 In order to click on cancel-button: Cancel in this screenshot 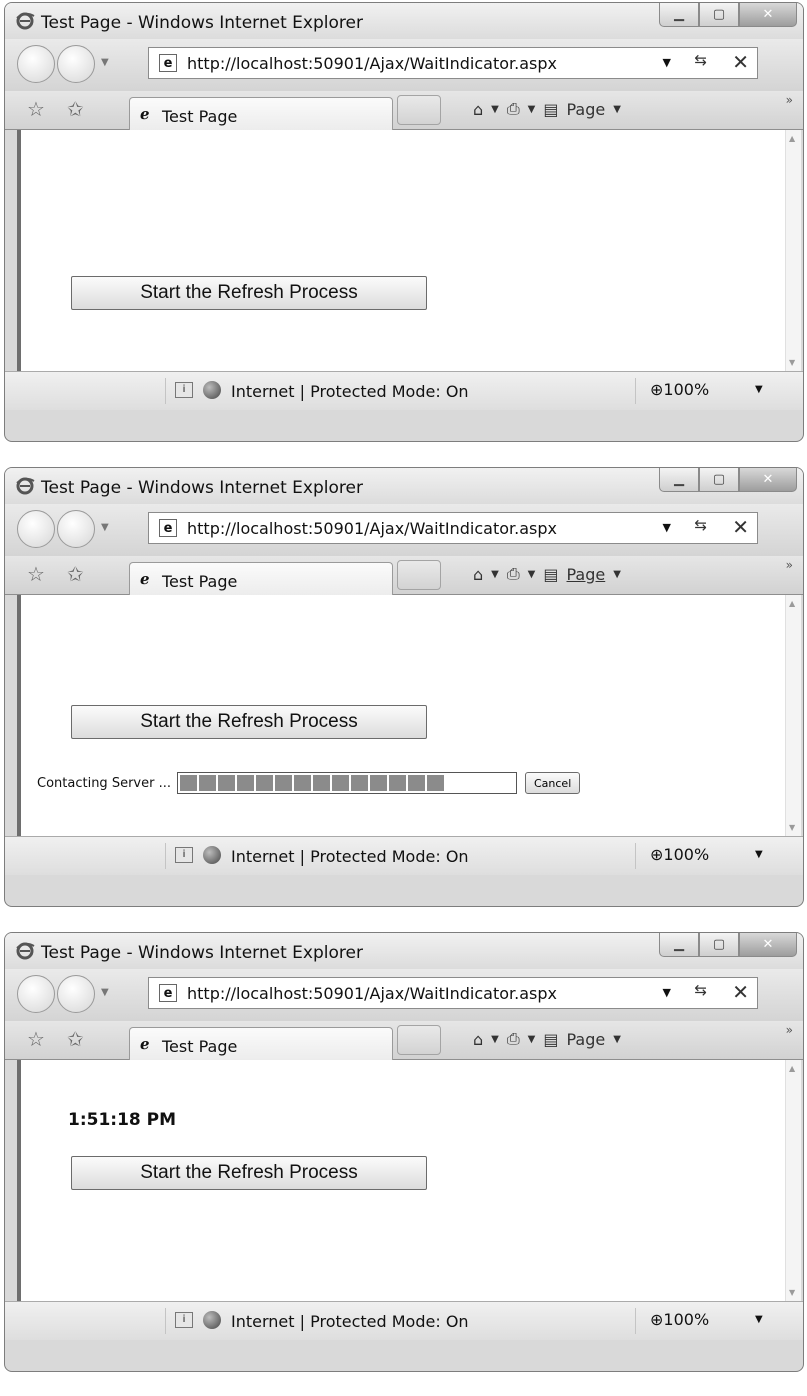, I will do `click(552, 783)`.